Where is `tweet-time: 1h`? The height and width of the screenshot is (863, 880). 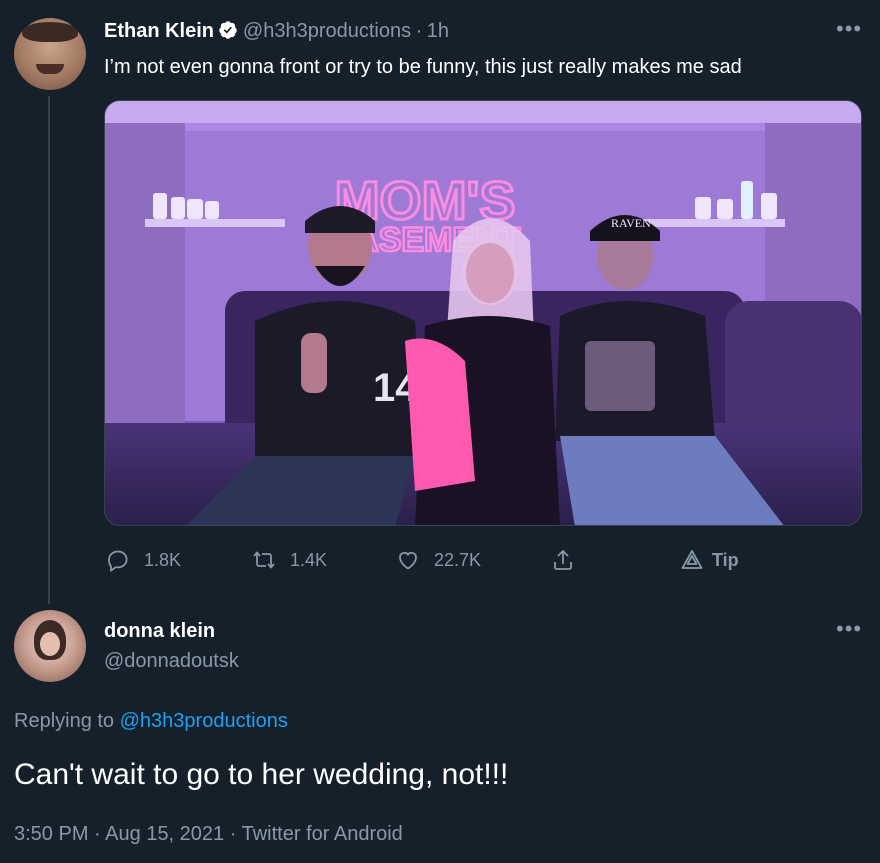 tweet-time: 1h is located at coordinates (438, 31).